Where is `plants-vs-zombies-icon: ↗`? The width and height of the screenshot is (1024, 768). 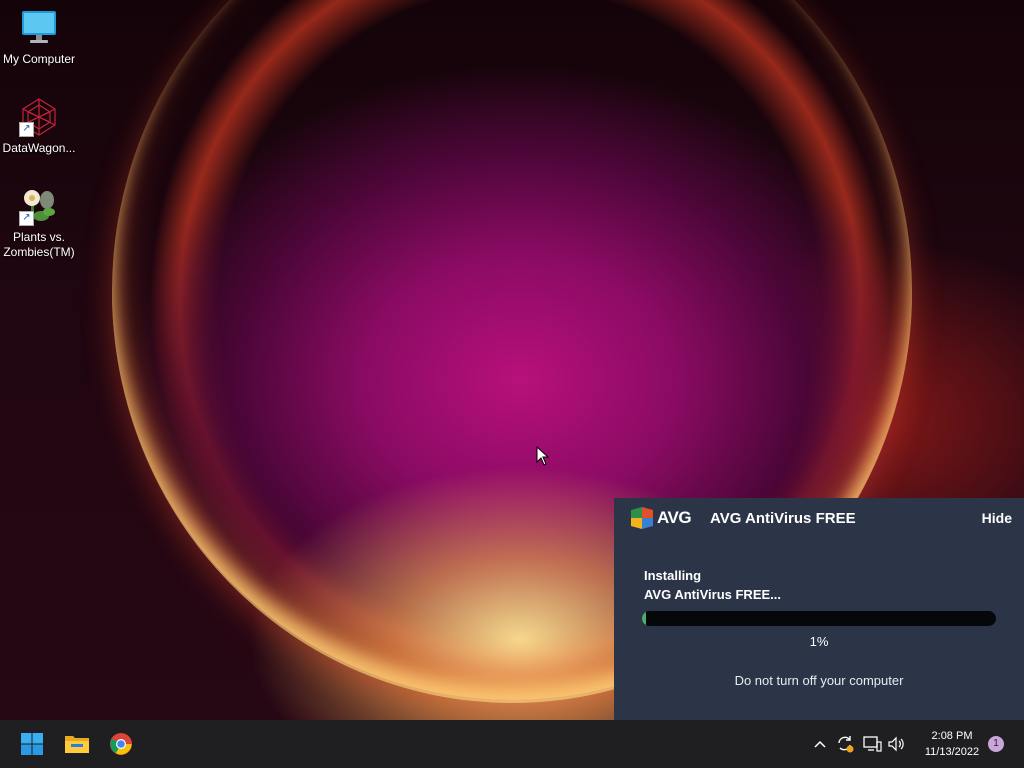 plants-vs-zombies-icon: ↗ is located at coordinates (39, 206).